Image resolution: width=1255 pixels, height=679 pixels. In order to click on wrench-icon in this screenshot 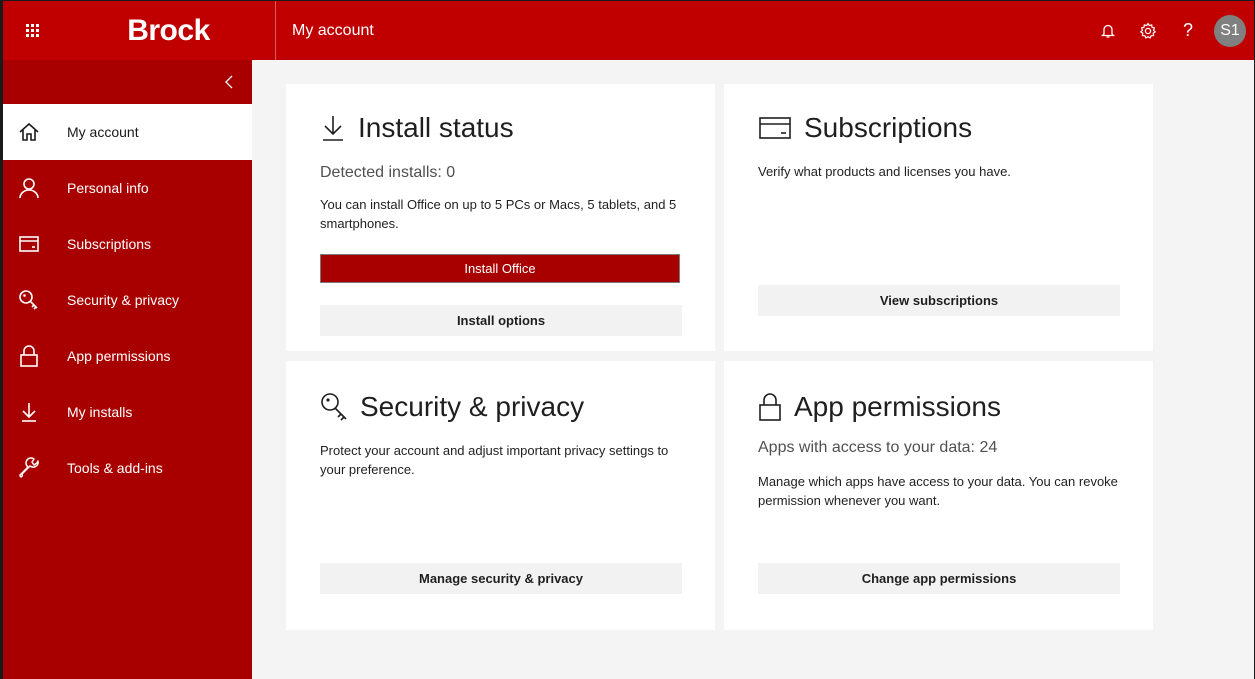, I will do `click(29, 468)`.